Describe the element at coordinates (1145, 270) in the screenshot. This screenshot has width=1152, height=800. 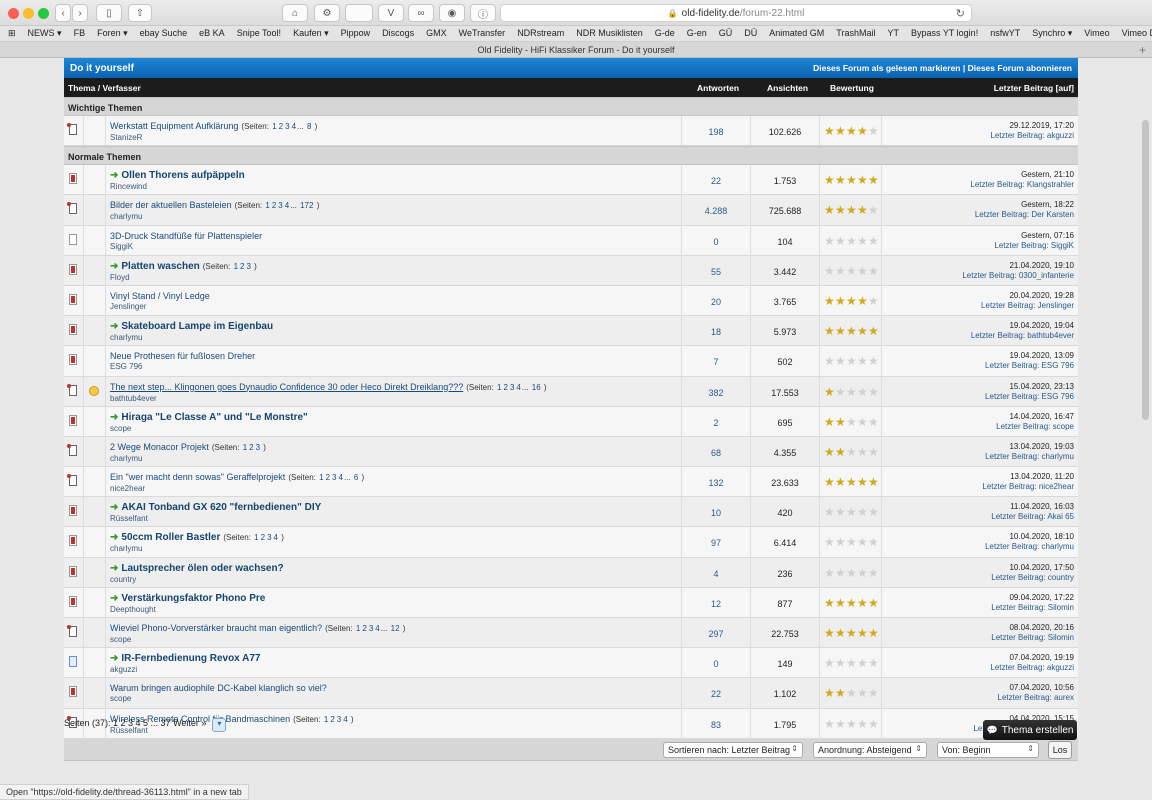
I see `page-scrollbar` at that location.